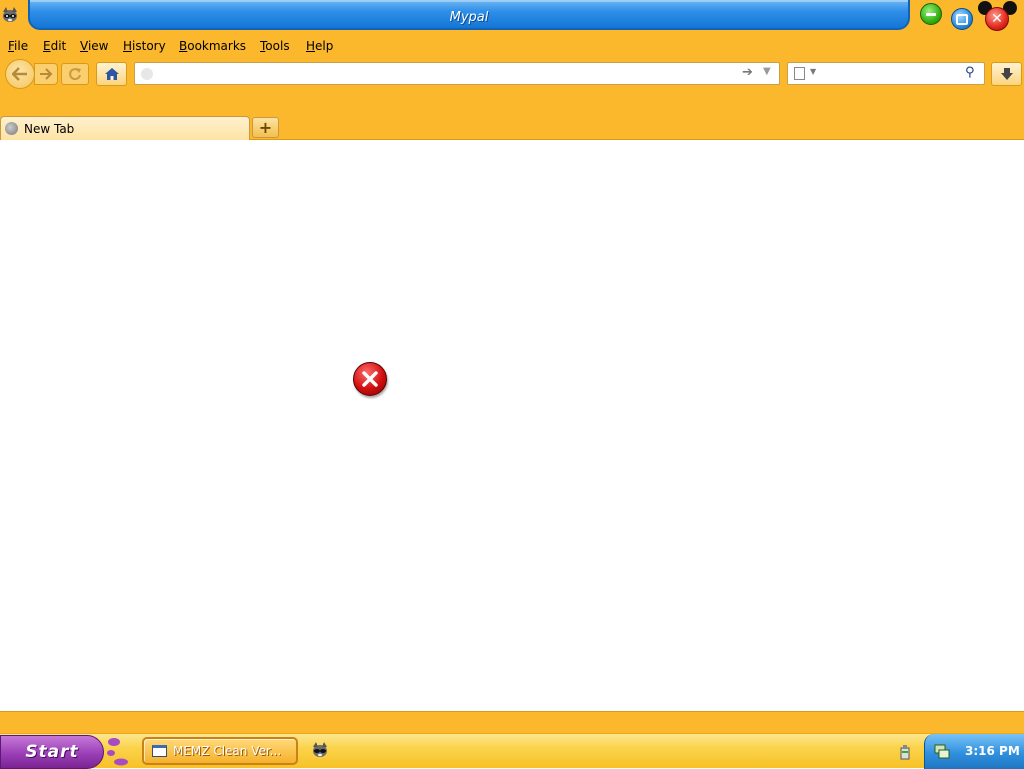 The width and height of the screenshot is (1024, 769). I want to click on menu-edit-label: dit, so click(58, 46).